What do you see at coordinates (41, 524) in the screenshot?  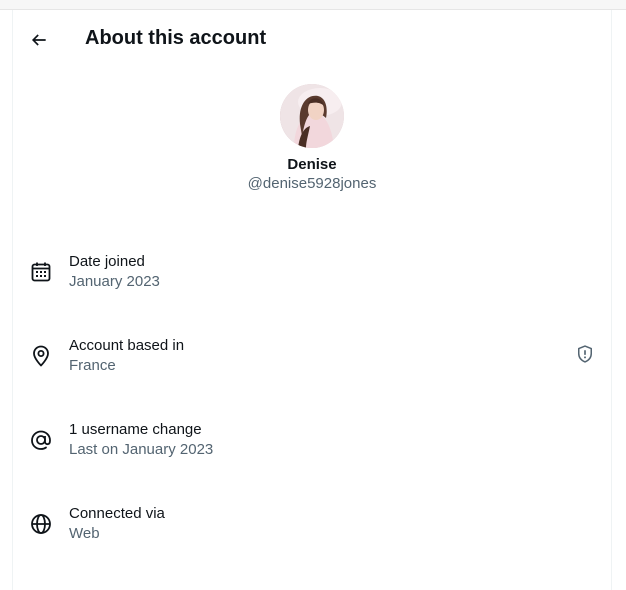 I see `globe-icon` at bounding box center [41, 524].